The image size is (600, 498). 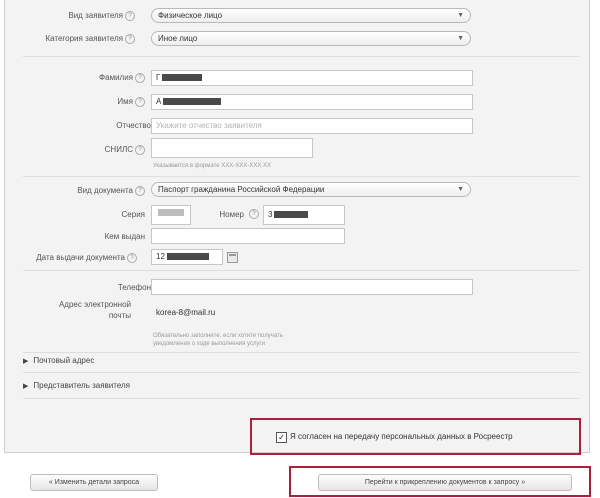 I want to click on email-value: korea-8@mail.ru, so click(x=186, y=312).